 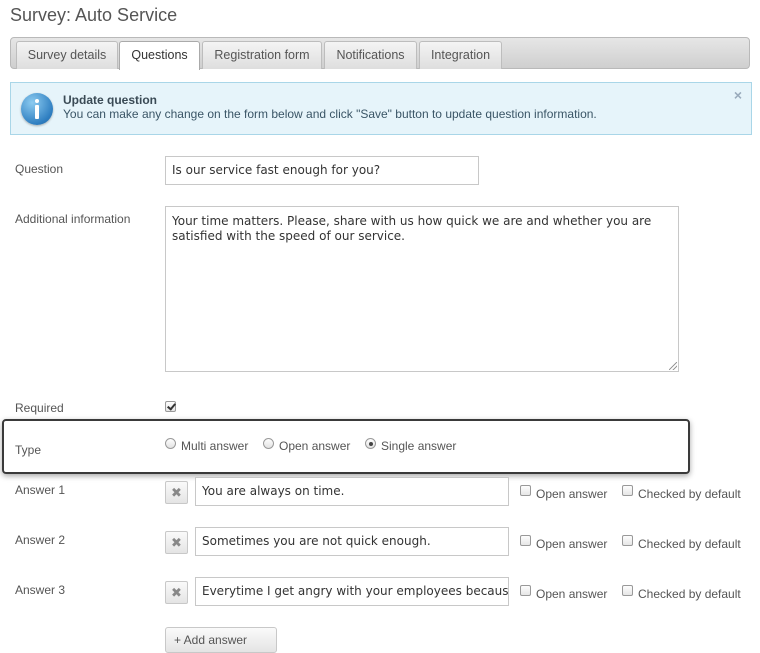 What do you see at coordinates (571, 544) in the screenshot?
I see `answer-2-open-label: Open answer` at bounding box center [571, 544].